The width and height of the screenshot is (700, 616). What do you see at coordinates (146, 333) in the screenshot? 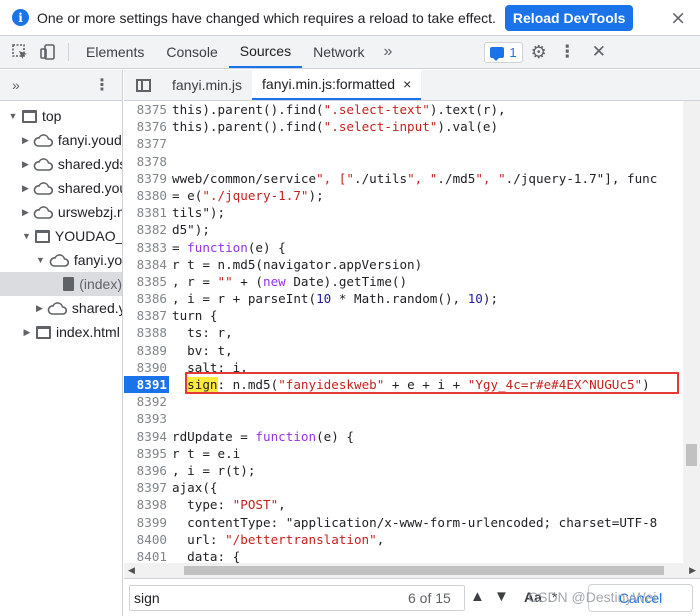
I see `line-number: 8388` at bounding box center [146, 333].